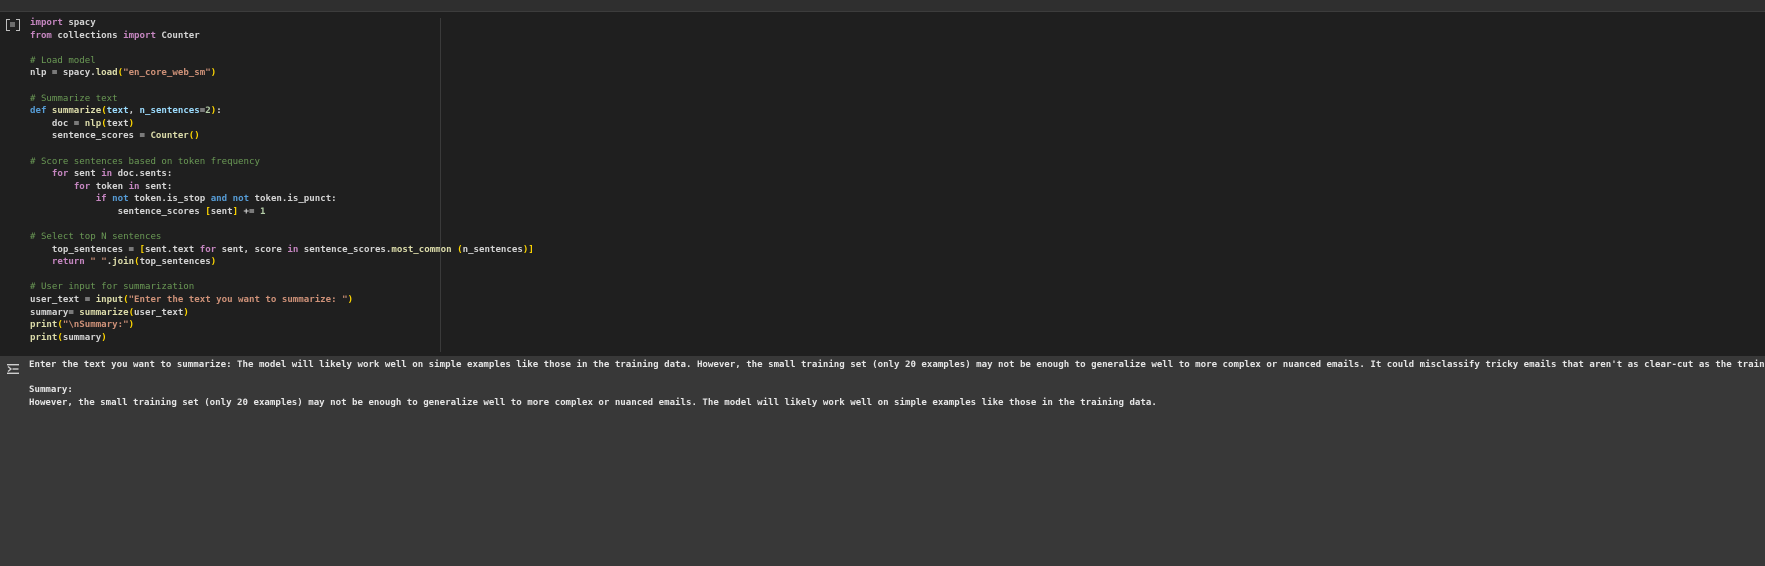 The width and height of the screenshot is (1765, 566). What do you see at coordinates (13, 25) in the screenshot?
I see `run-cell-icon` at bounding box center [13, 25].